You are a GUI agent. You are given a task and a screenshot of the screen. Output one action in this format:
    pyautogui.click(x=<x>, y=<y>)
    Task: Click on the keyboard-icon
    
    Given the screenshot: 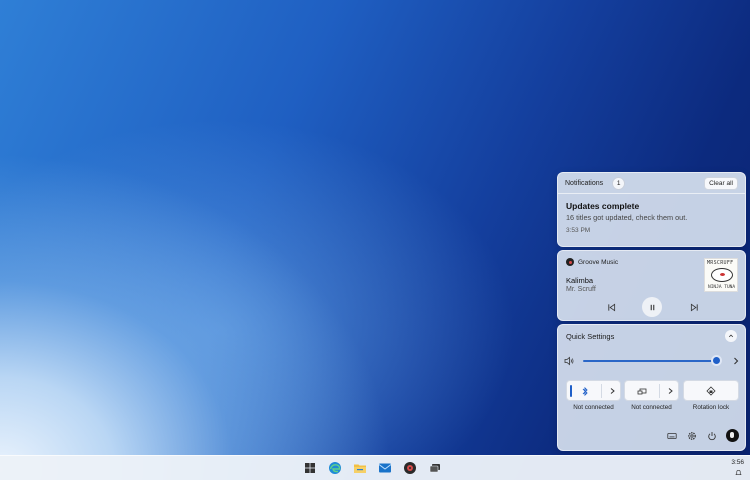 What is the action you would take?
    pyautogui.click(x=672, y=435)
    